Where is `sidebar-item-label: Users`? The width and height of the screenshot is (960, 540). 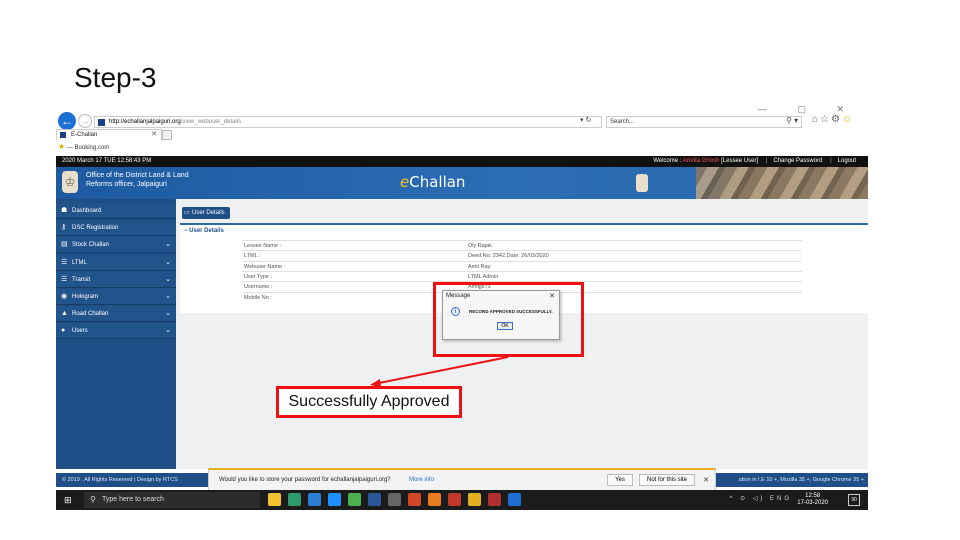
sidebar-item-label: Users is located at coordinates (80, 331).